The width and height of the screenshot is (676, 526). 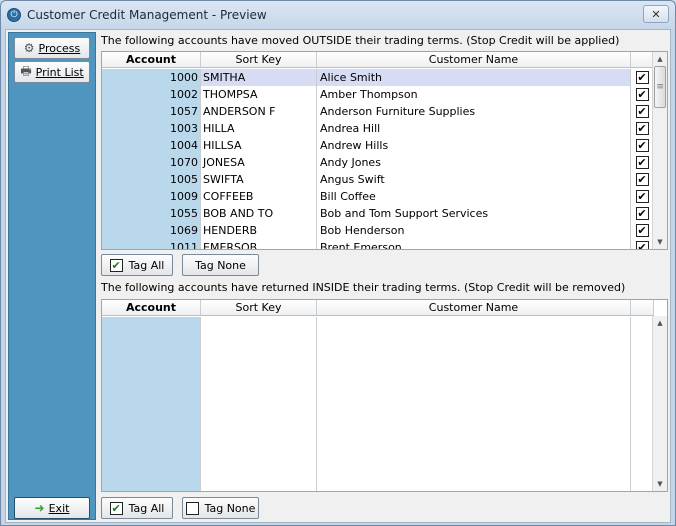 I want to click on table-row: 1003 HILLA Andrea Hill ✔, so click(x=378, y=128).